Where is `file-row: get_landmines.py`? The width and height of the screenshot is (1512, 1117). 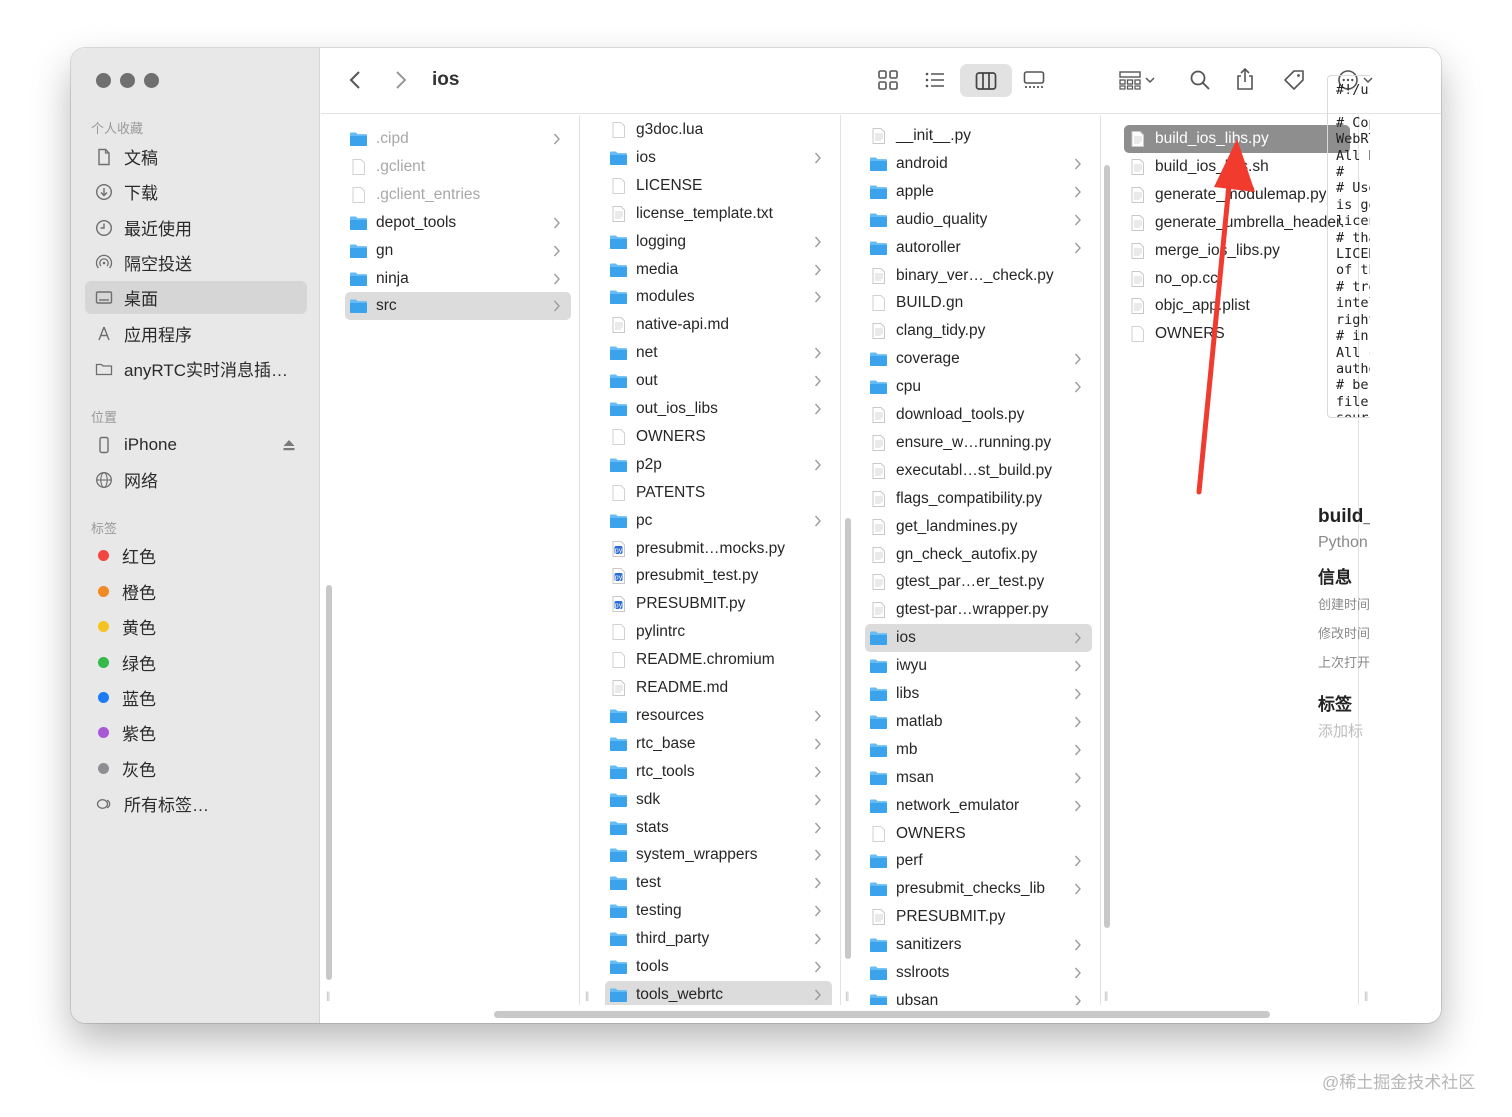 file-row: get_landmines.py is located at coordinates (978, 527).